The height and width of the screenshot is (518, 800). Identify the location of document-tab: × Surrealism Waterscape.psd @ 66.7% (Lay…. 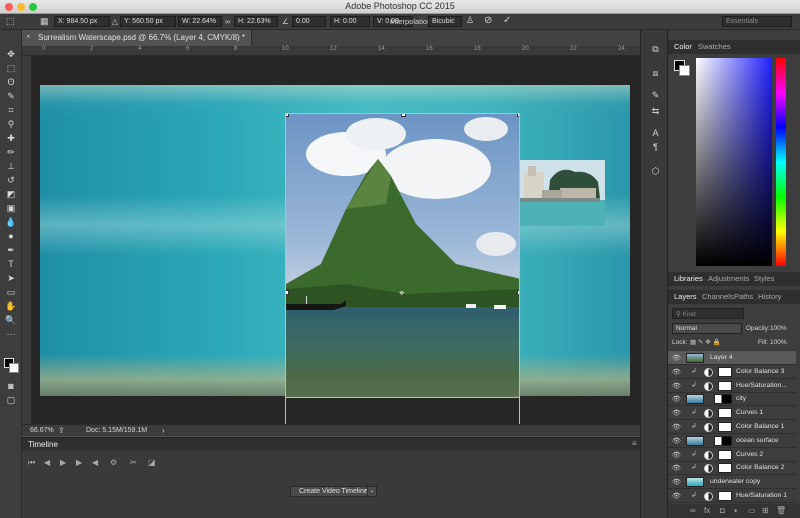
(137, 38).